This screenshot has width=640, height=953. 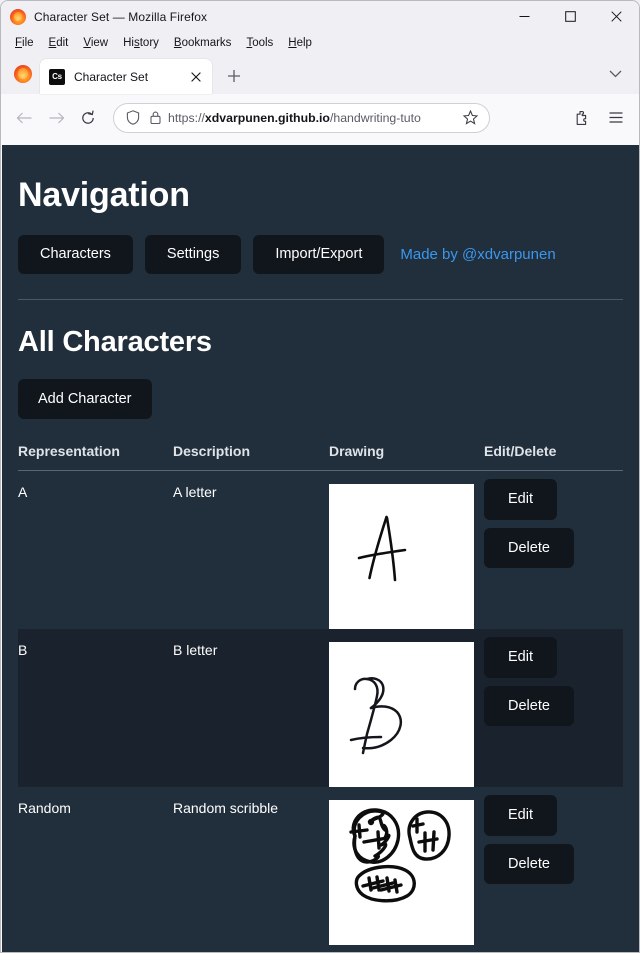 I want to click on close-icon, so click(x=616, y=16).